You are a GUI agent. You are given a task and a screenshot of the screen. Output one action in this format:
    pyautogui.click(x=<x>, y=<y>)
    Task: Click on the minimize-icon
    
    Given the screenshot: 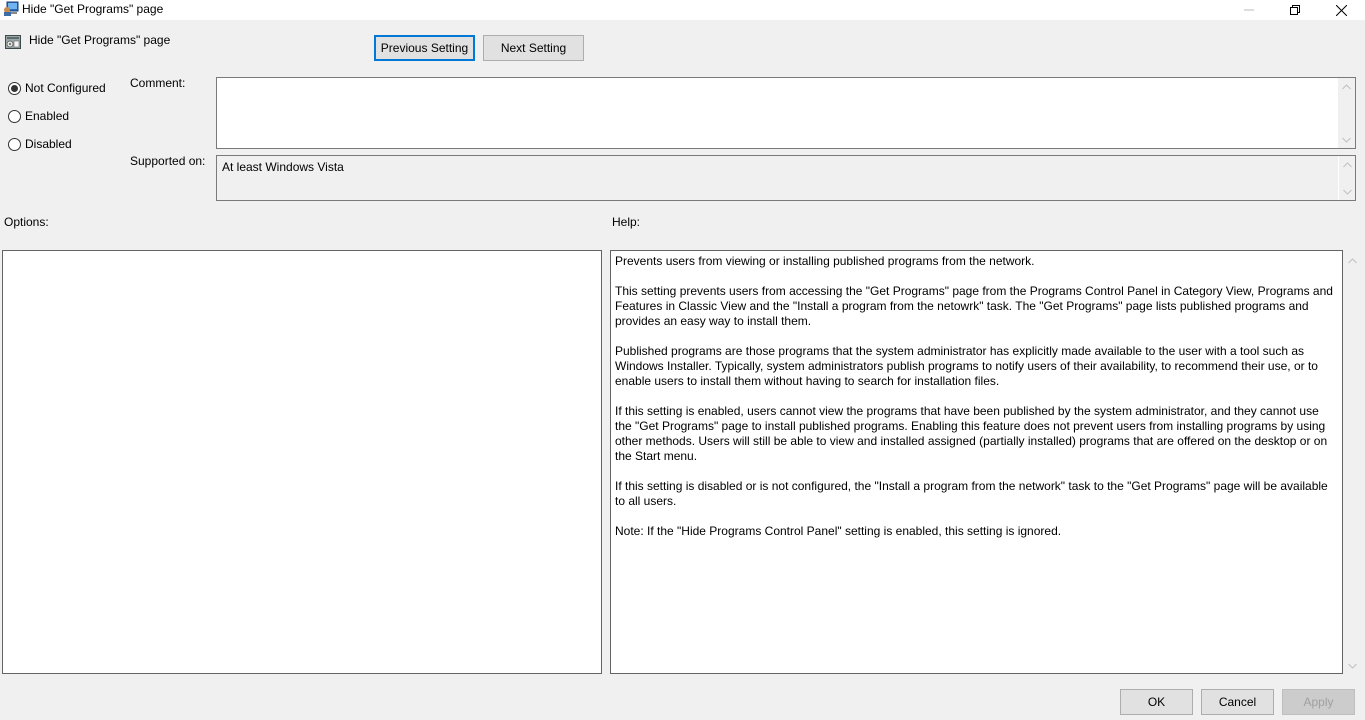 What is the action you would take?
    pyautogui.click(x=1249, y=10)
    